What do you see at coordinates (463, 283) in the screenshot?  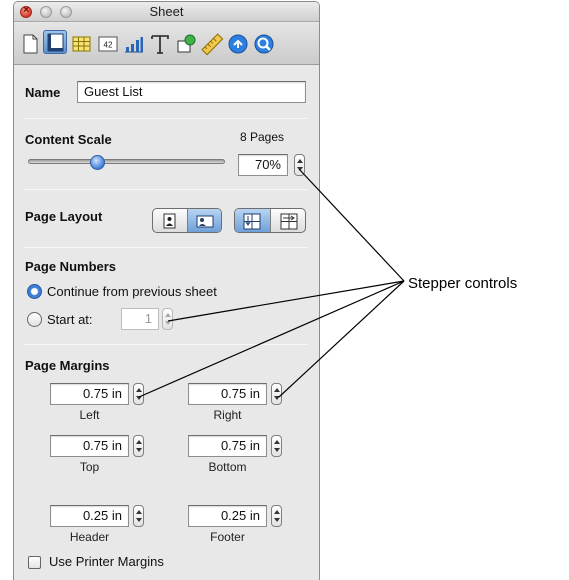 I see `stepper-controls-annotation: Stepper controls` at bounding box center [463, 283].